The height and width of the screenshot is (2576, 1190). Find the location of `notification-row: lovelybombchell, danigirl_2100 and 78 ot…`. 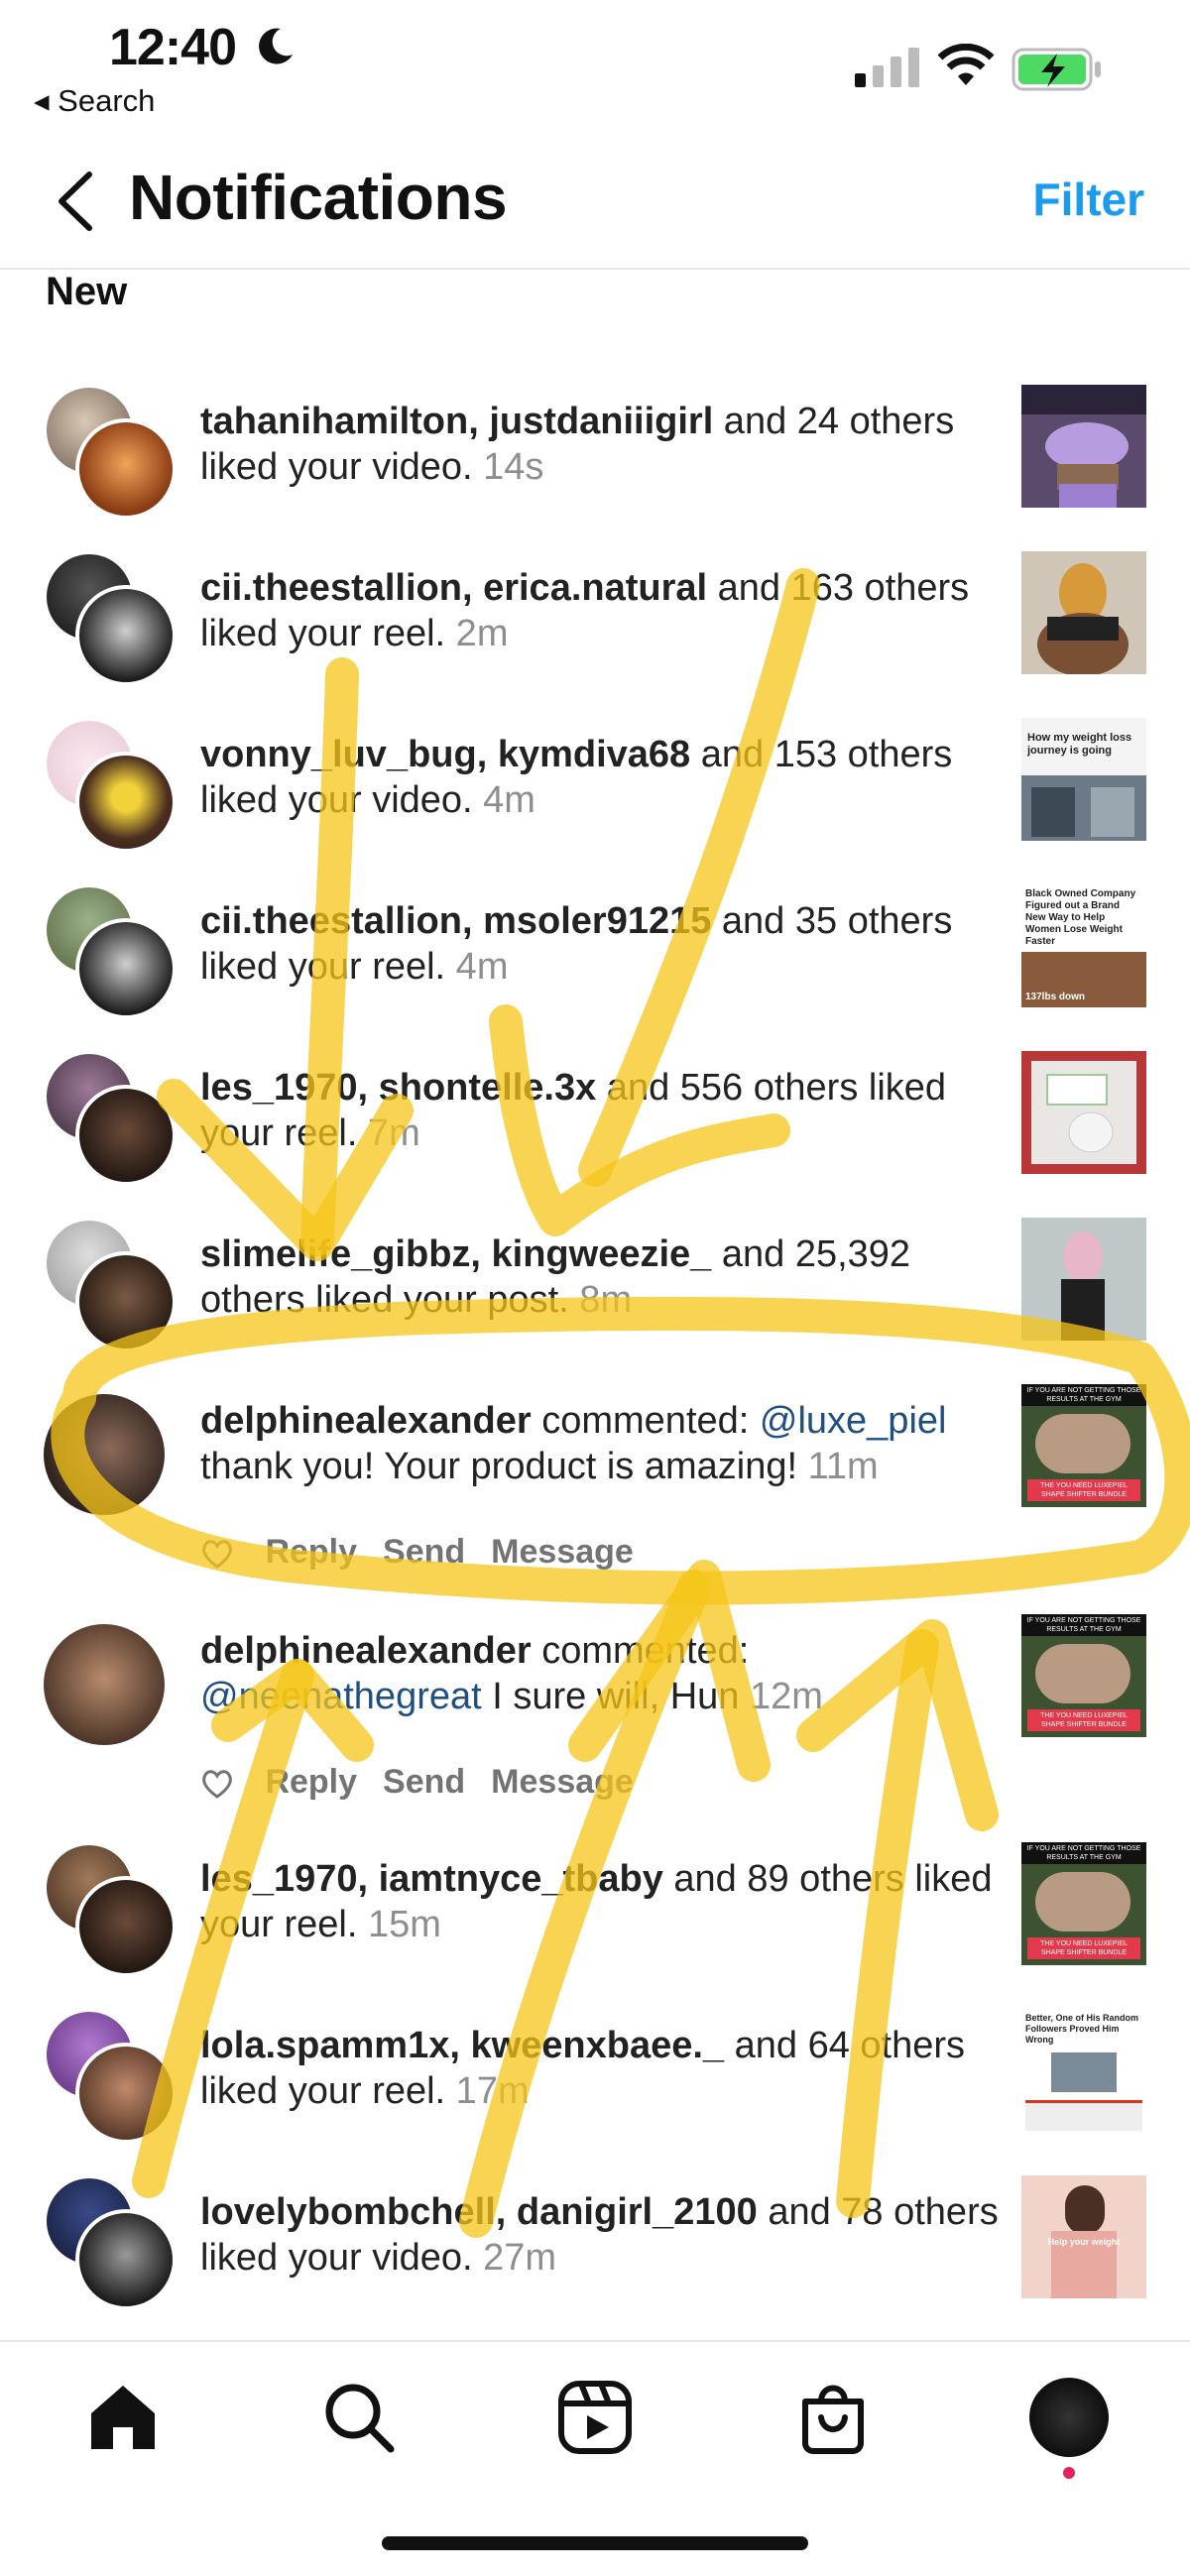

notification-row: lovelybombchell, danigirl_2100 and 78 ot… is located at coordinates (595, 2259).